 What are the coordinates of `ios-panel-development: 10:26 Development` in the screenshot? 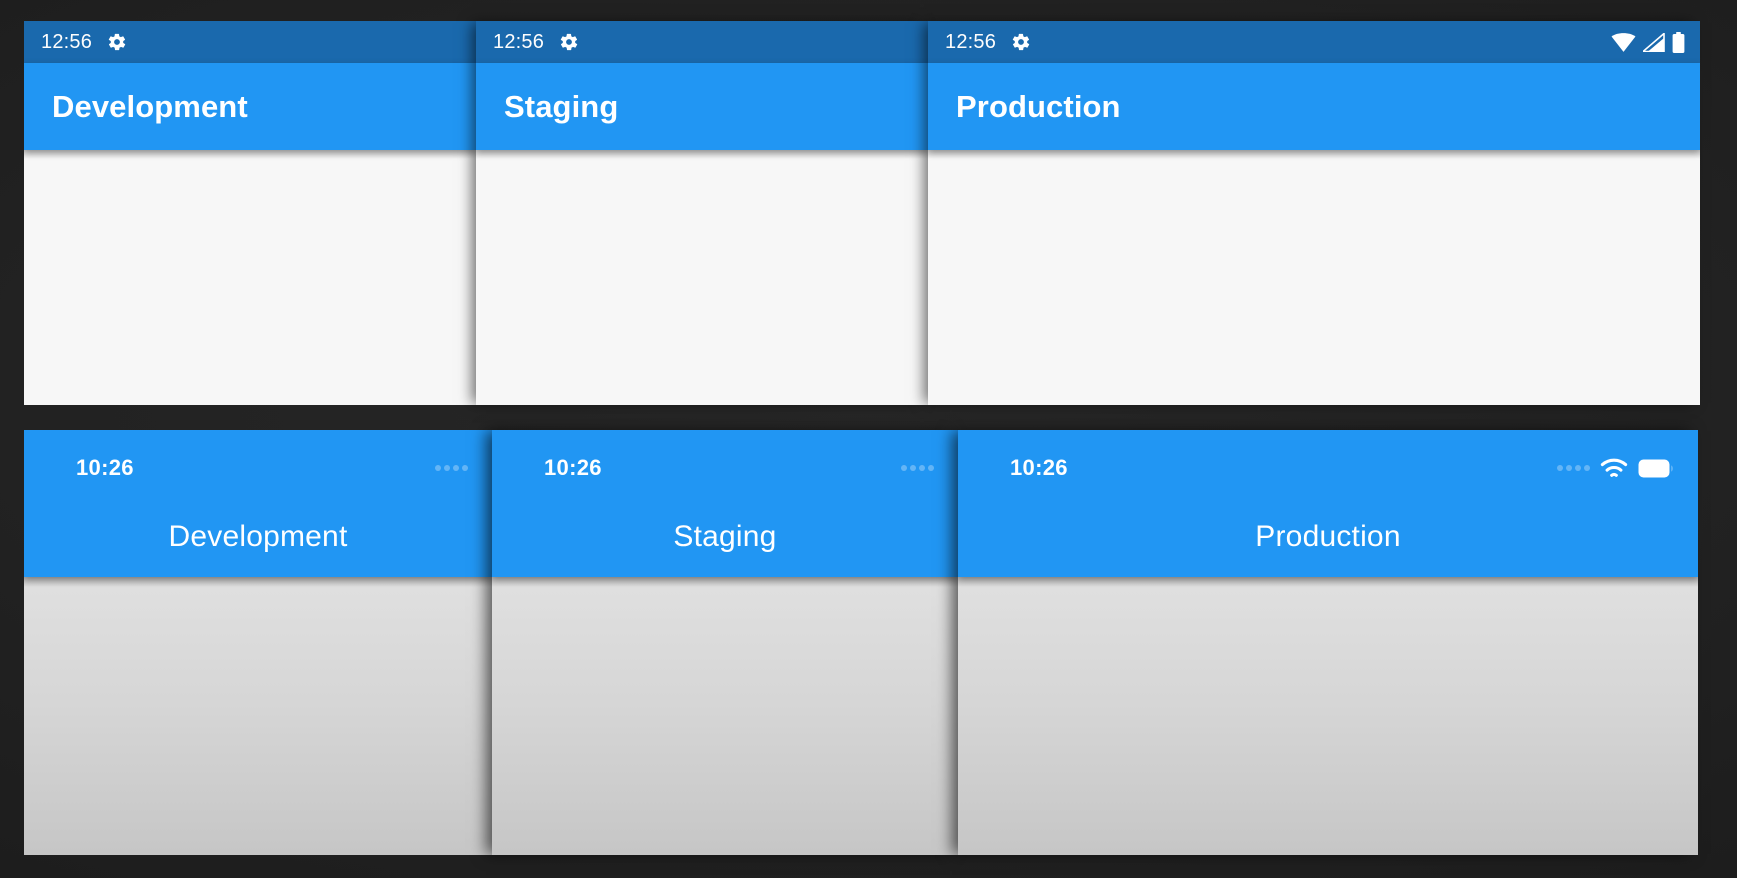 It's located at (258, 642).